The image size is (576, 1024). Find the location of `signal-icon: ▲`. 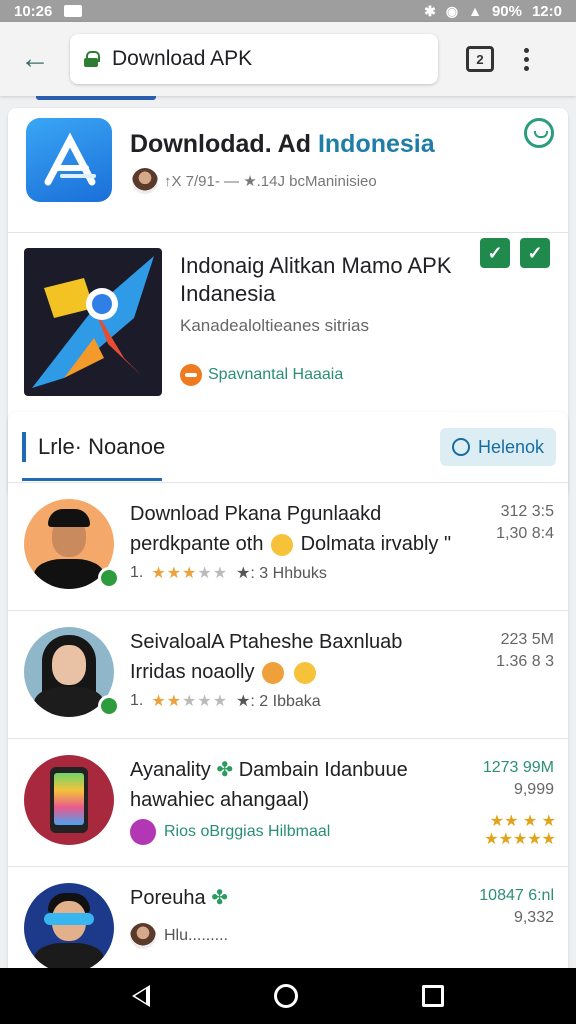

signal-icon: ▲ is located at coordinates (475, 11).